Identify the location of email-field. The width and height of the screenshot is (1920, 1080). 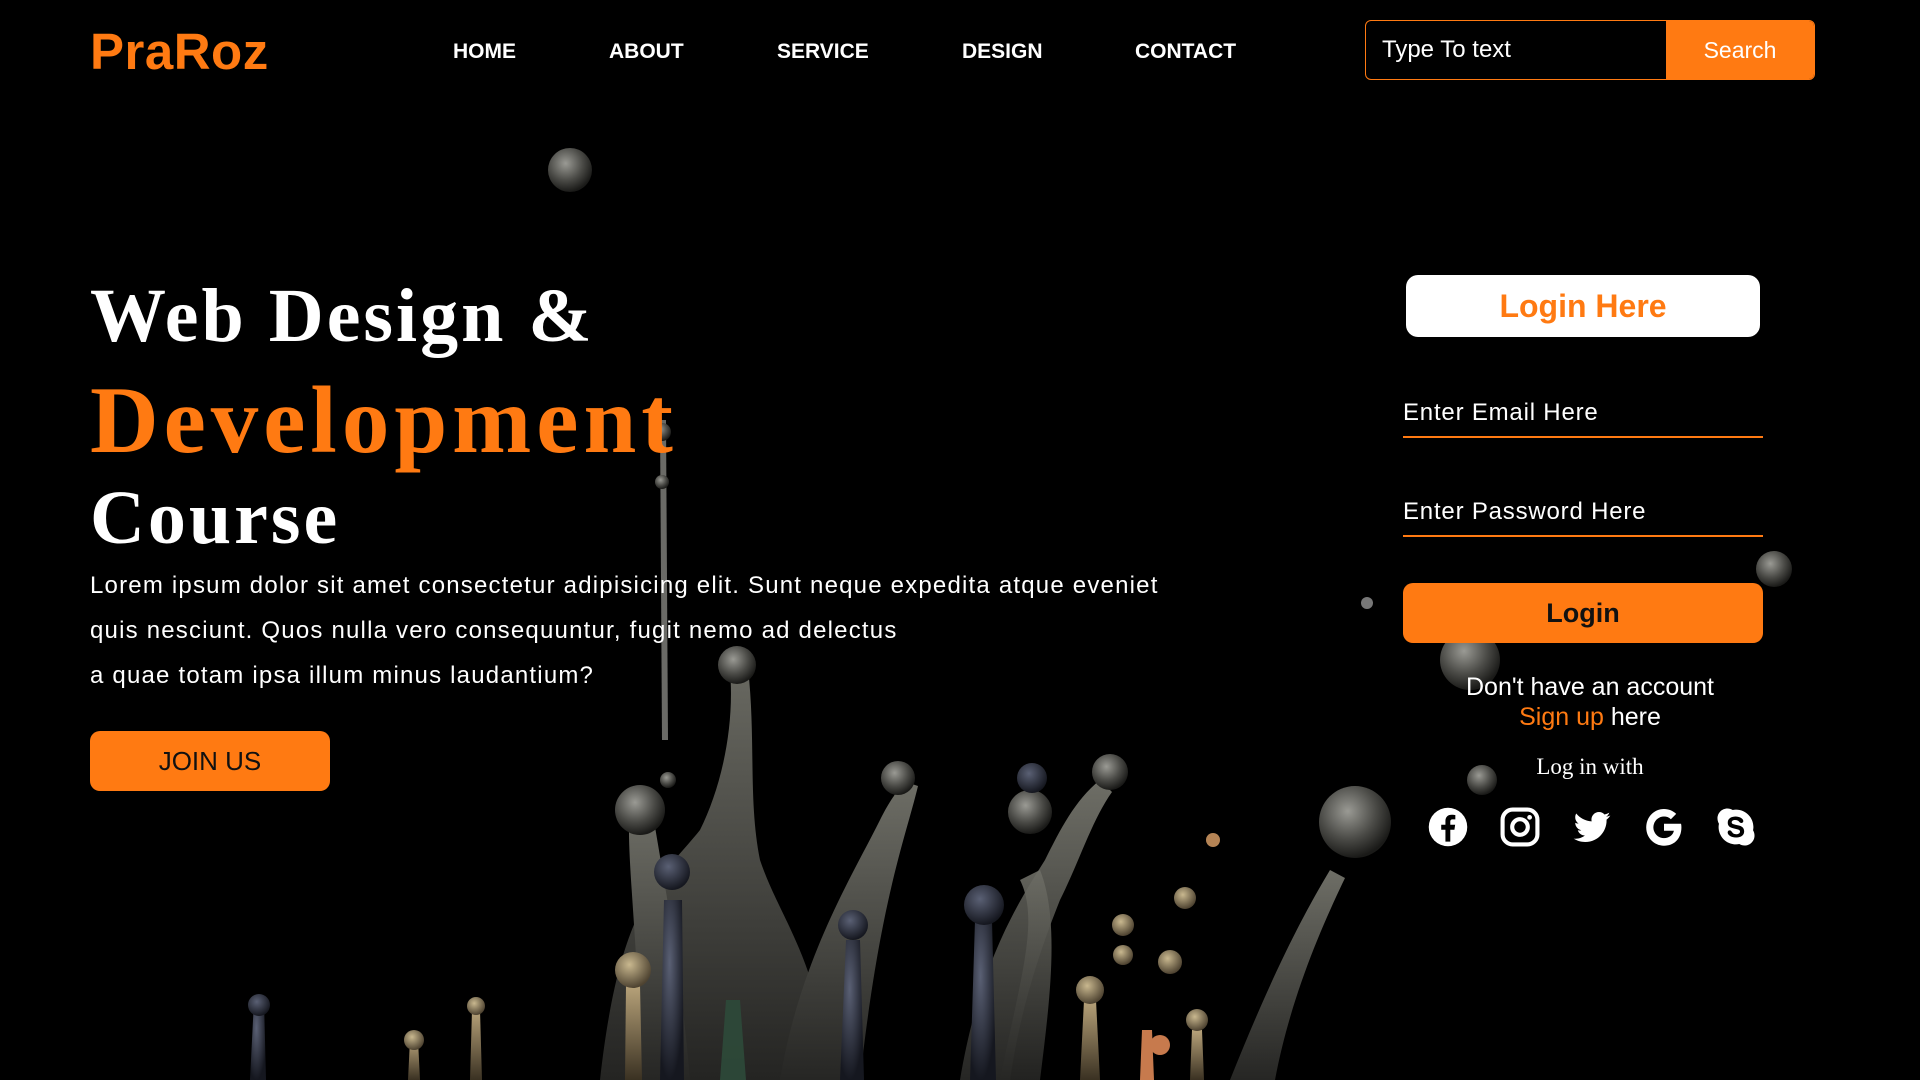
(1583, 413).